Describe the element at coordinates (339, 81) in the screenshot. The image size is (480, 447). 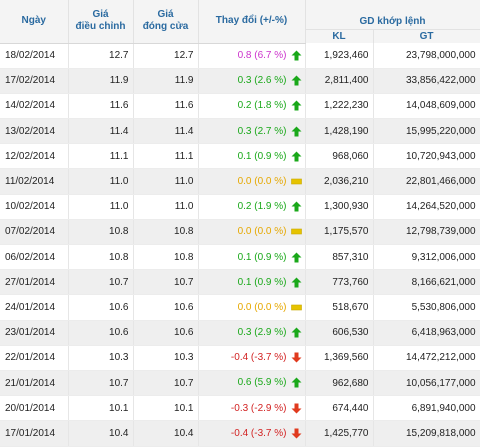
I see `cell-volume: 2,811,400` at that location.